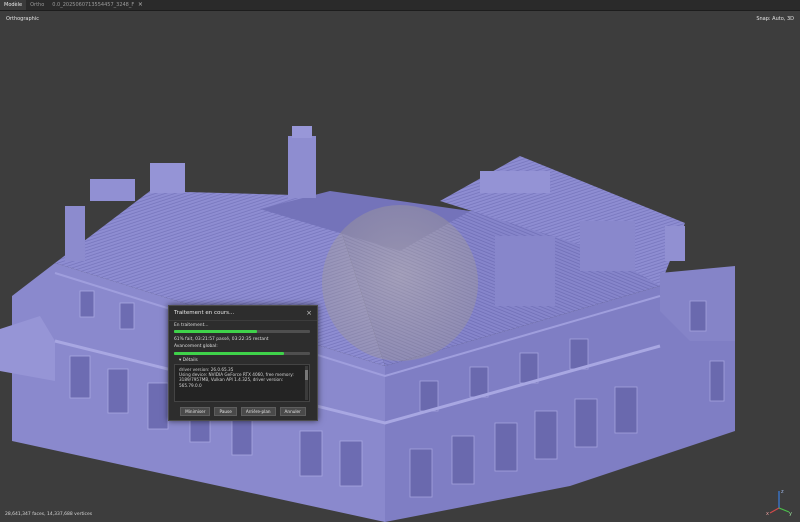 This screenshot has height=522, width=800. Describe the element at coordinates (767, 513) in the screenshot. I see `axis-x-label: x` at that location.